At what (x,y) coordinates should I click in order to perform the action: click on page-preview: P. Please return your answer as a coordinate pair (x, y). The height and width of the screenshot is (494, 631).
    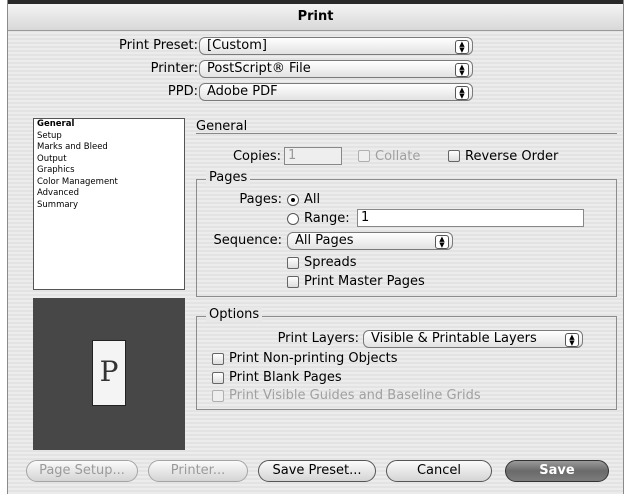
    Looking at the image, I should click on (109, 374).